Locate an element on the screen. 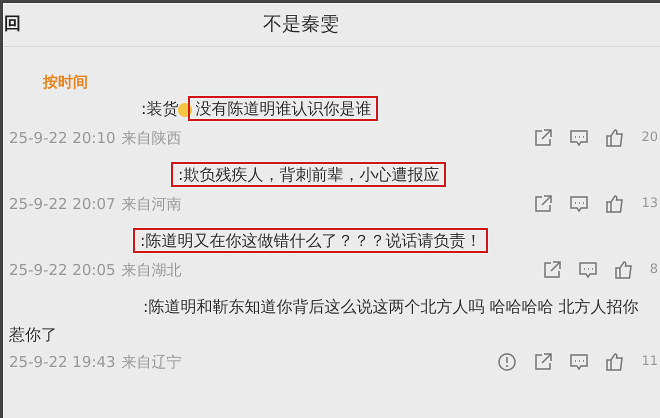 Image resolution: width=660 pixels, height=418 pixels. page-title: 不是秦雯 is located at coordinates (301, 25).